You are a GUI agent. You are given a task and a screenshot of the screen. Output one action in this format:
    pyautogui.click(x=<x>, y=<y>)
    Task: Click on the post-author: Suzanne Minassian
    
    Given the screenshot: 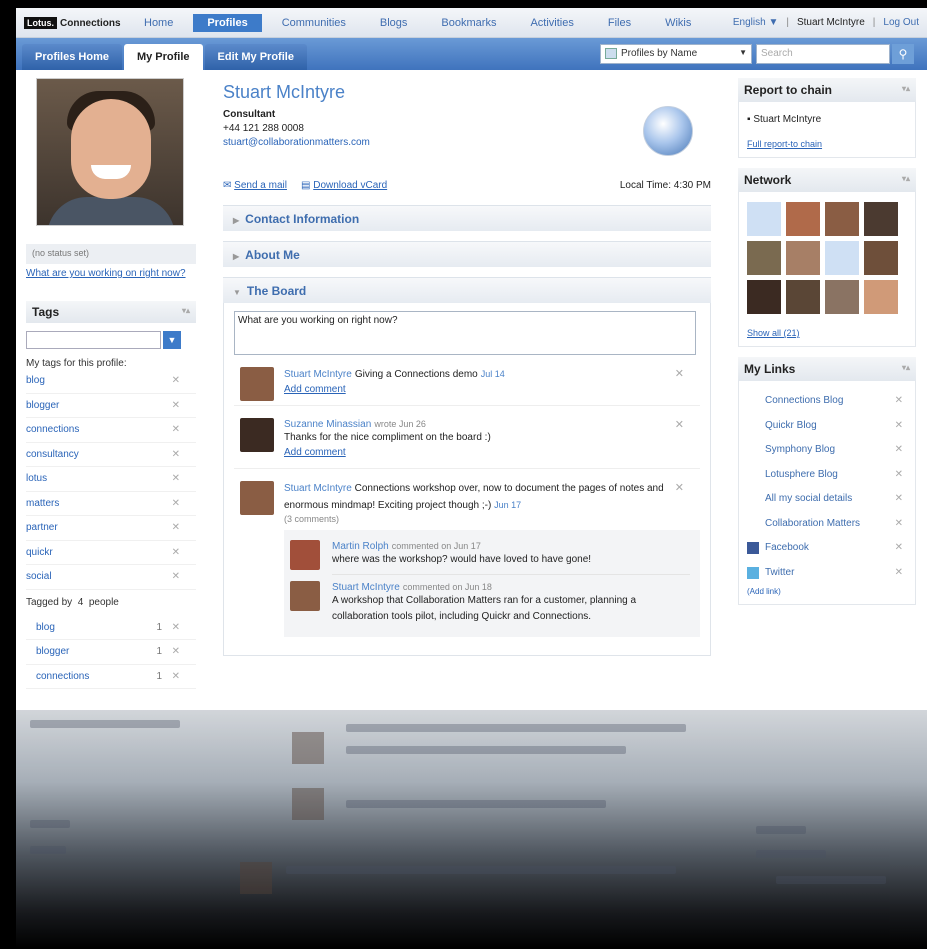 What is the action you would take?
    pyautogui.click(x=327, y=424)
    